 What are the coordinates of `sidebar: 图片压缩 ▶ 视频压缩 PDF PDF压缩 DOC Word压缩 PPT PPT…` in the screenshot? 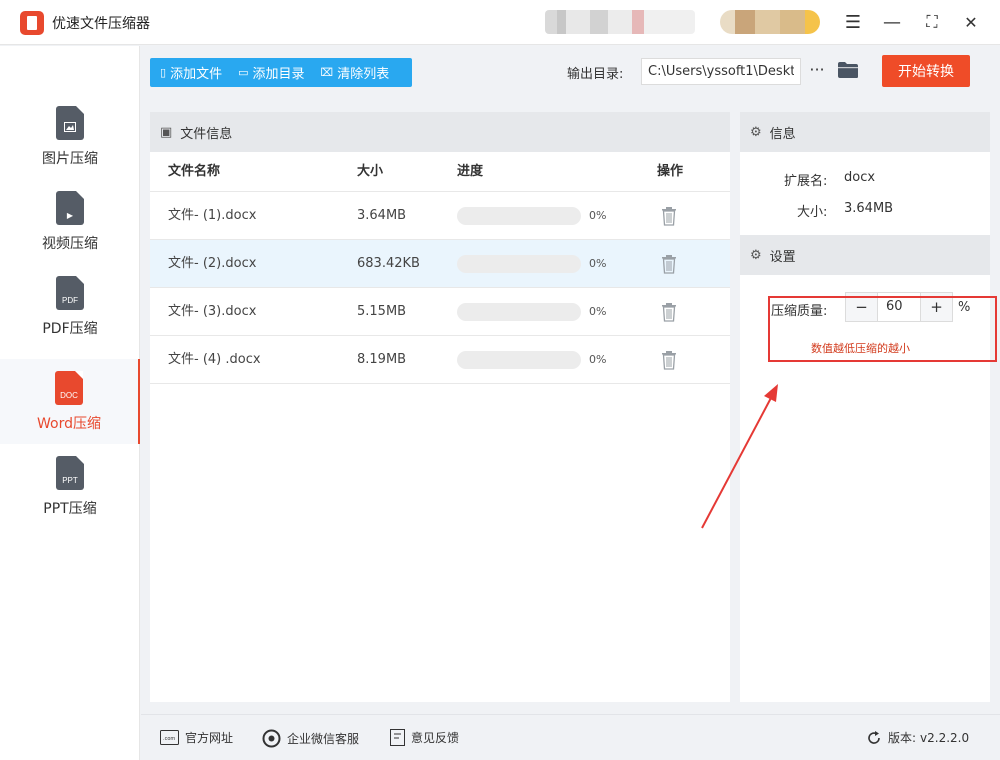 It's located at (70, 403).